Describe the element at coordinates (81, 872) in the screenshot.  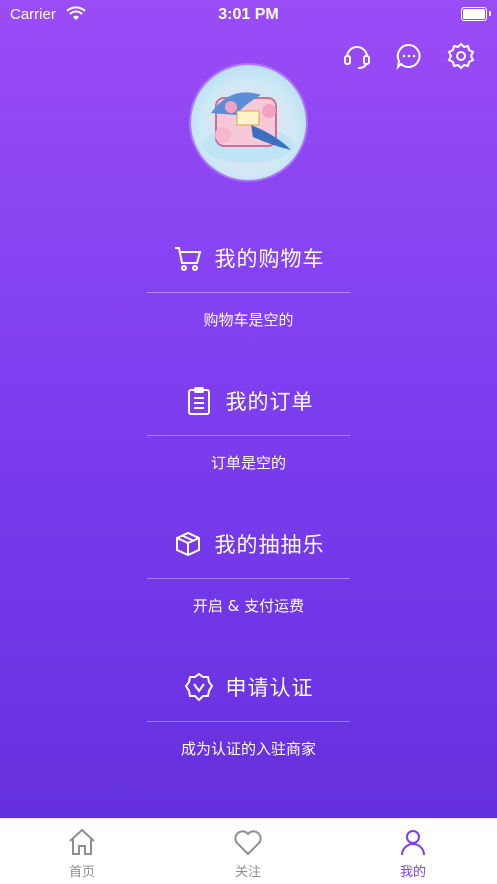
I see `tab-home-label: 首页` at that location.